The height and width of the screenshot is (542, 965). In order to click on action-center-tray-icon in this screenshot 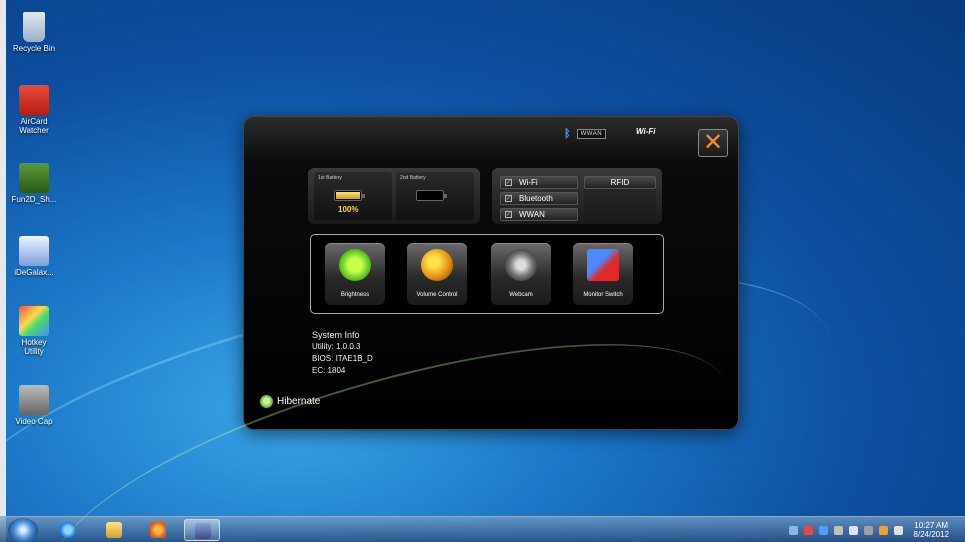, I will do `click(854, 530)`.